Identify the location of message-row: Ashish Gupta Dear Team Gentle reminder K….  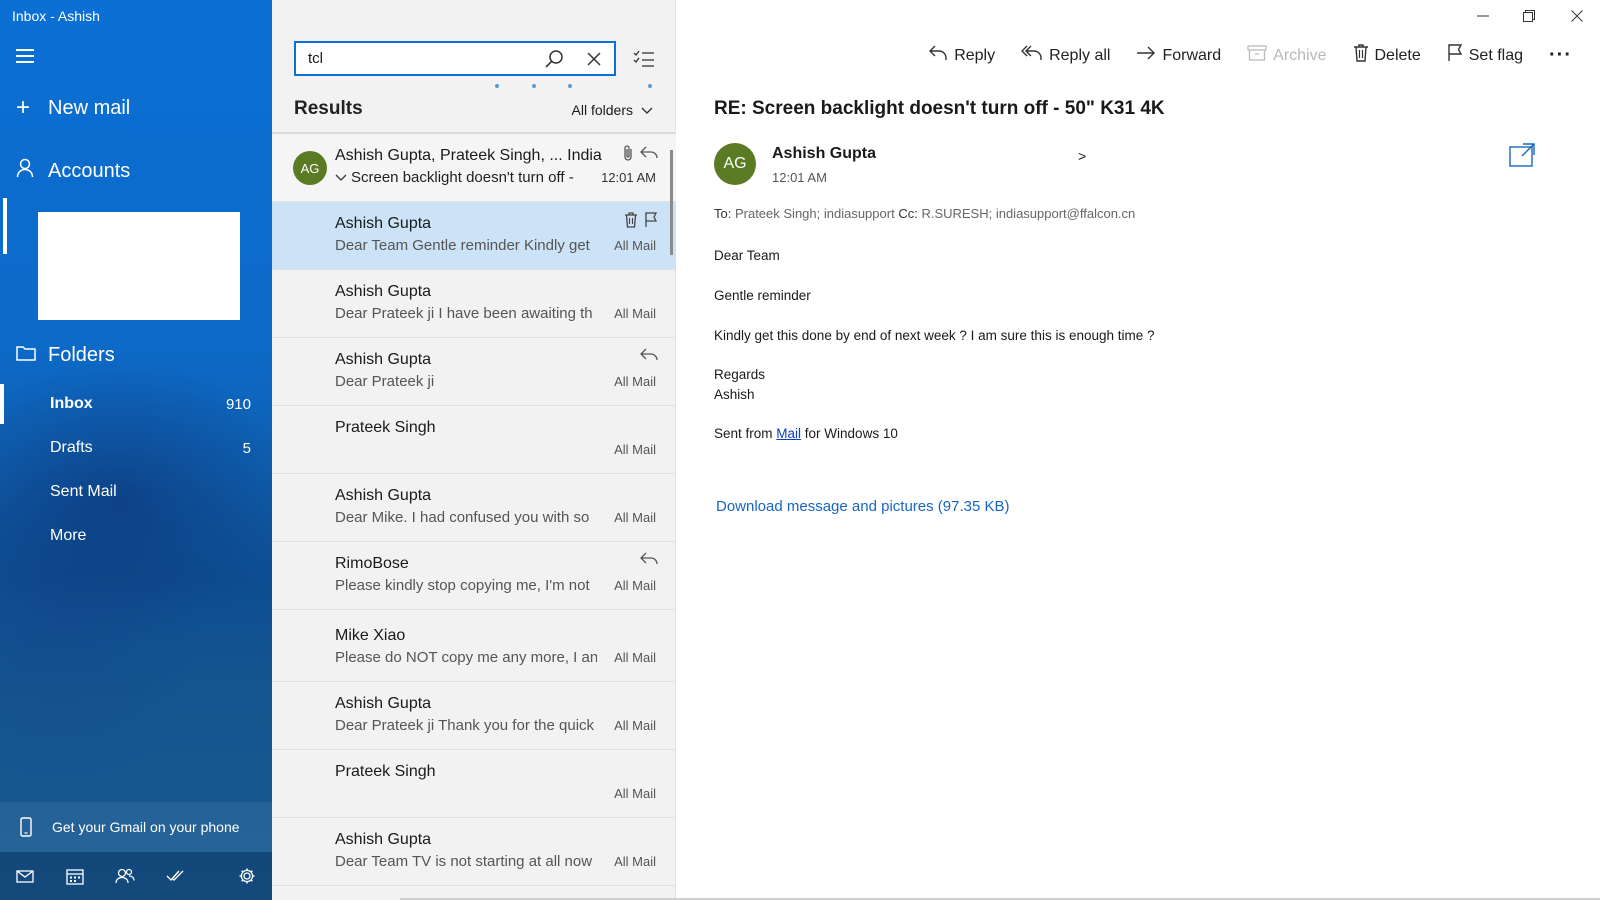
(474, 236).